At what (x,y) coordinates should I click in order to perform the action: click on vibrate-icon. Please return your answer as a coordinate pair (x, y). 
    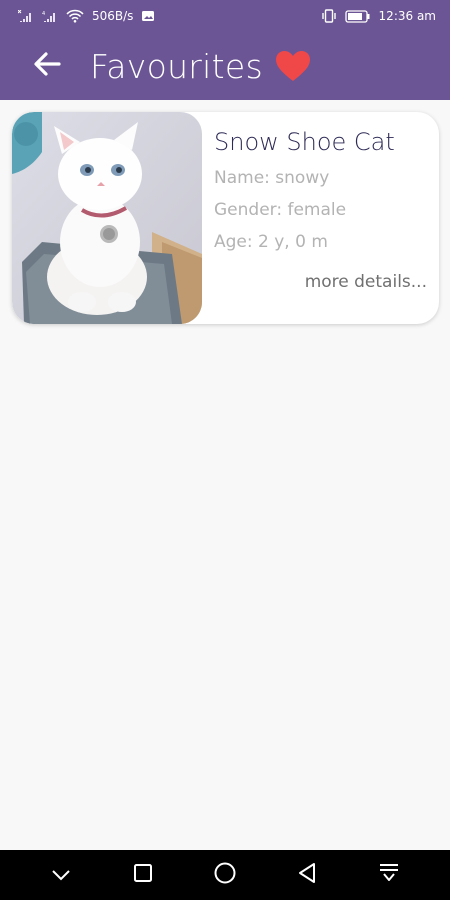
    Looking at the image, I should click on (329, 16).